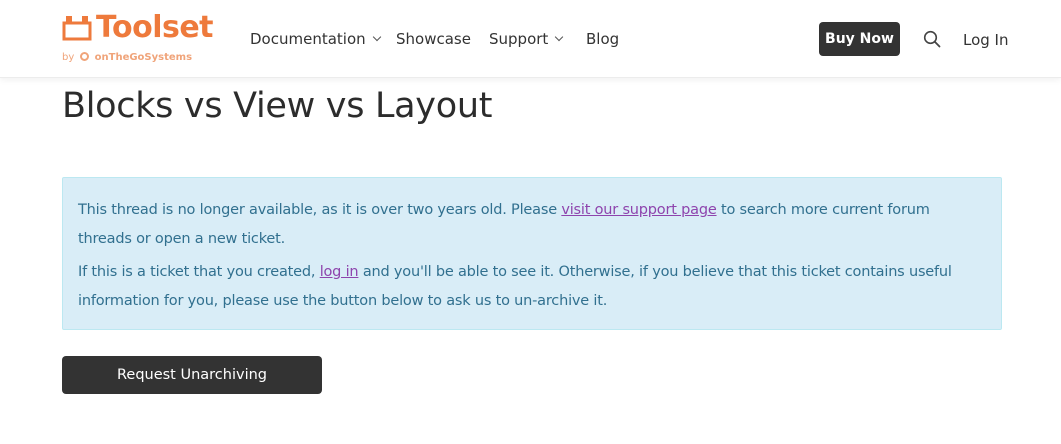  What do you see at coordinates (85, 56) in the screenshot?
I see `otgs-ring-icon` at bounding box center [85, 56].